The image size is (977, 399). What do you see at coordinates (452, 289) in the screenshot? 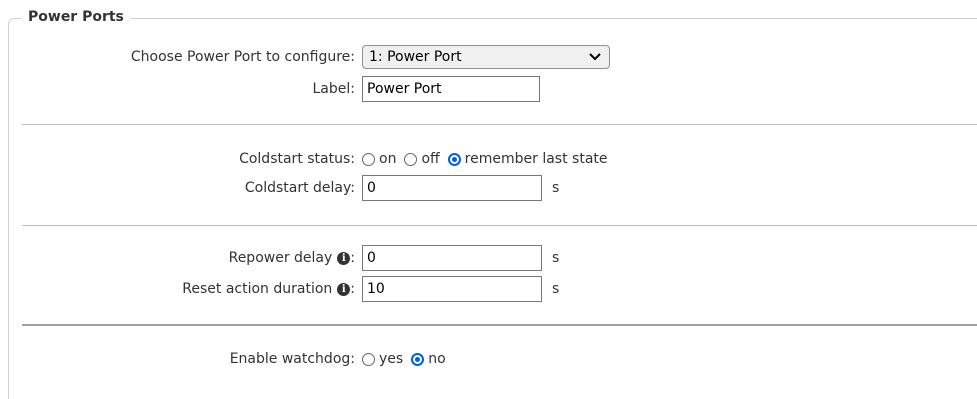
I see `reset-duration-input` at bounding box center [452, 289].